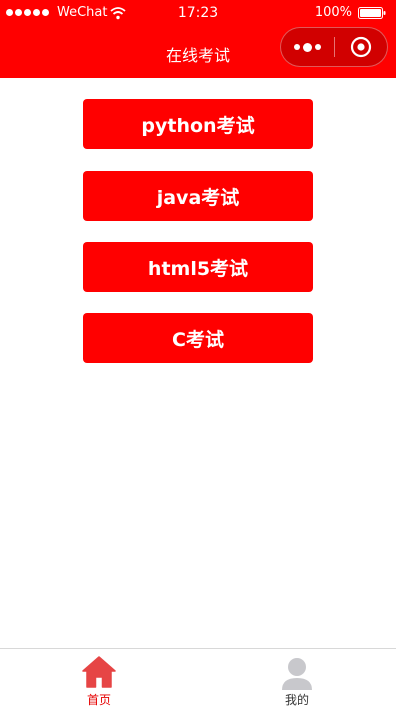  Describe the element at coordinates (309, 47) in the screenshot. I see `more-icon` at that location.